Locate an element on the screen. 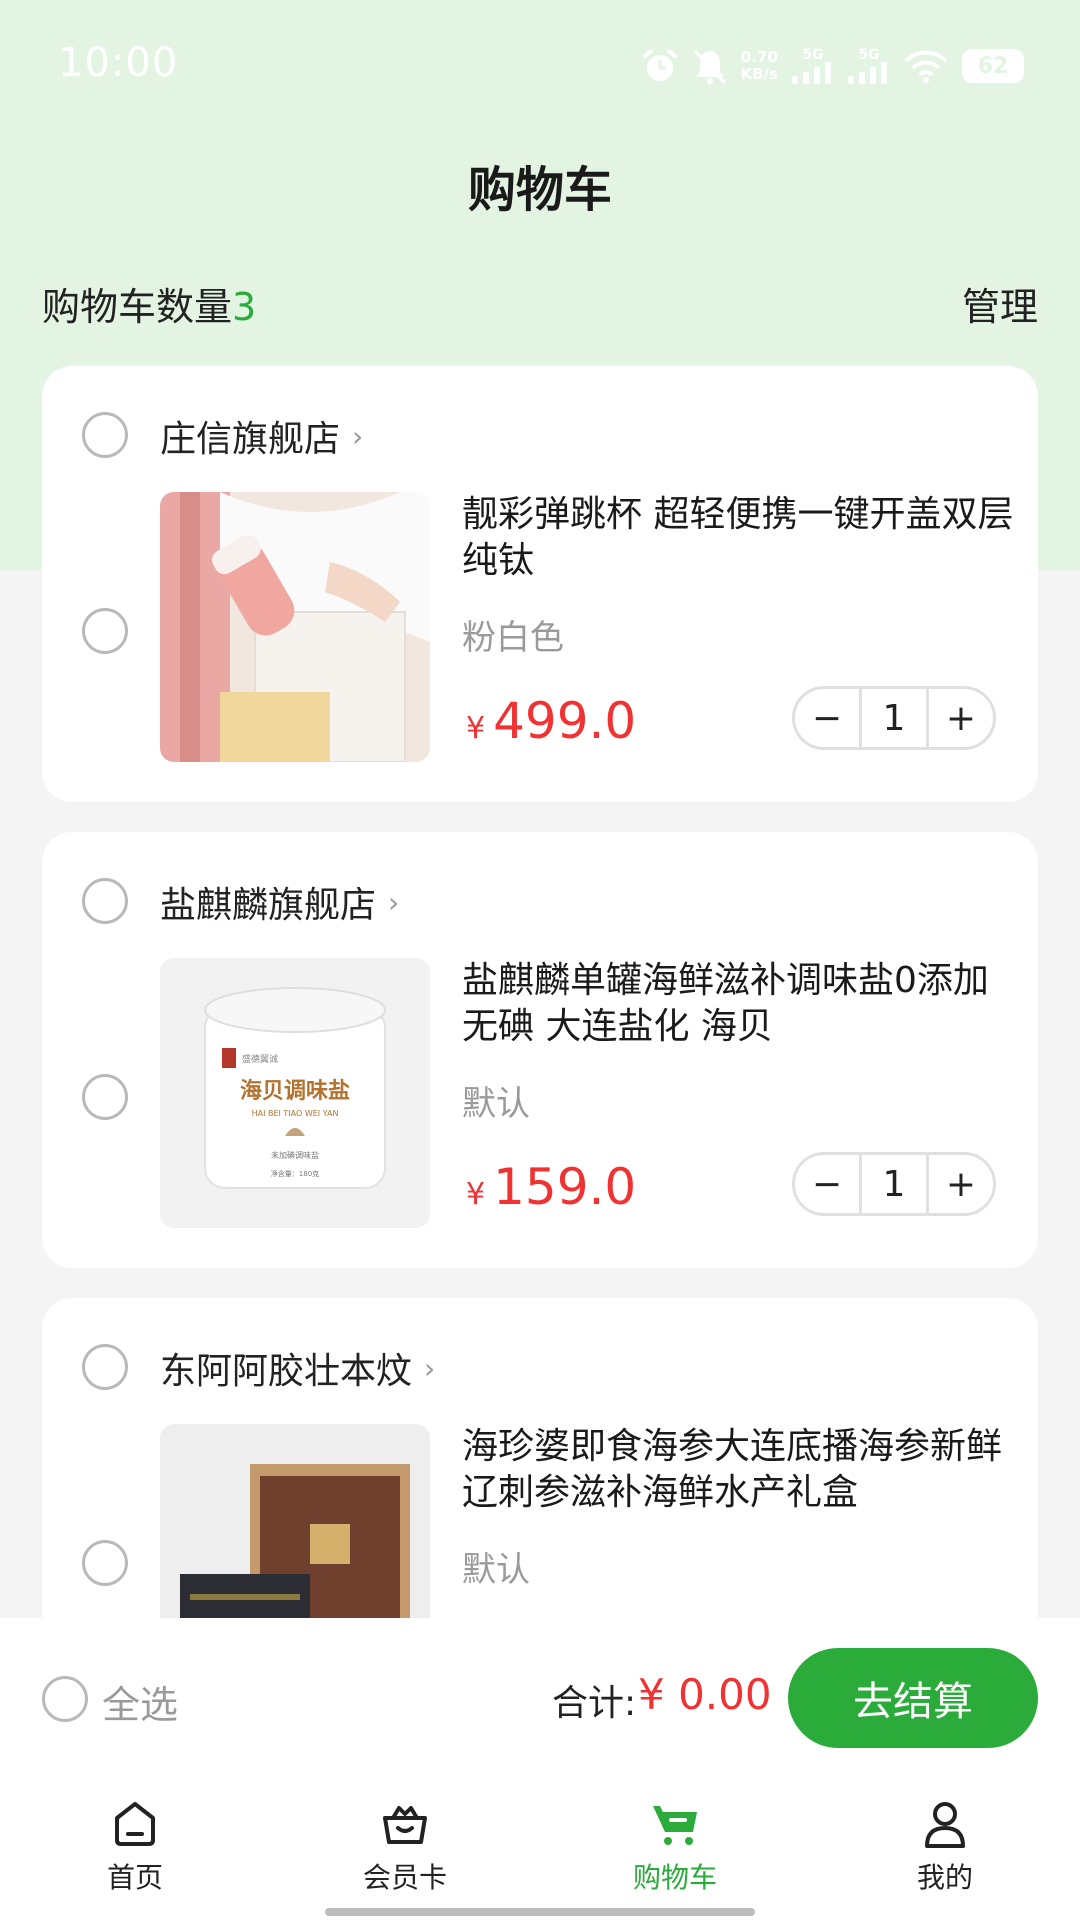  store-name: 东阿阿胶壮本炆 is located at coordinates (286, 1371).